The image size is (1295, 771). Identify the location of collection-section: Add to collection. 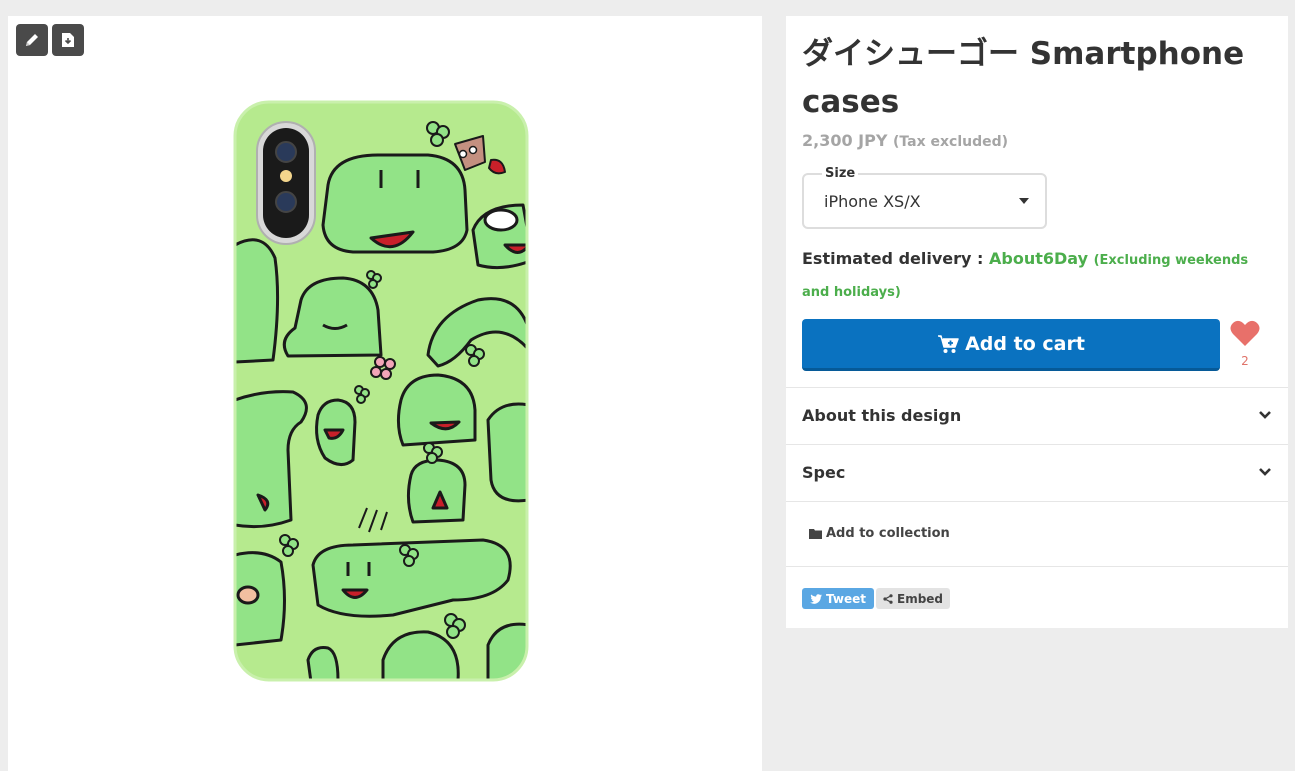
(1037, 534).